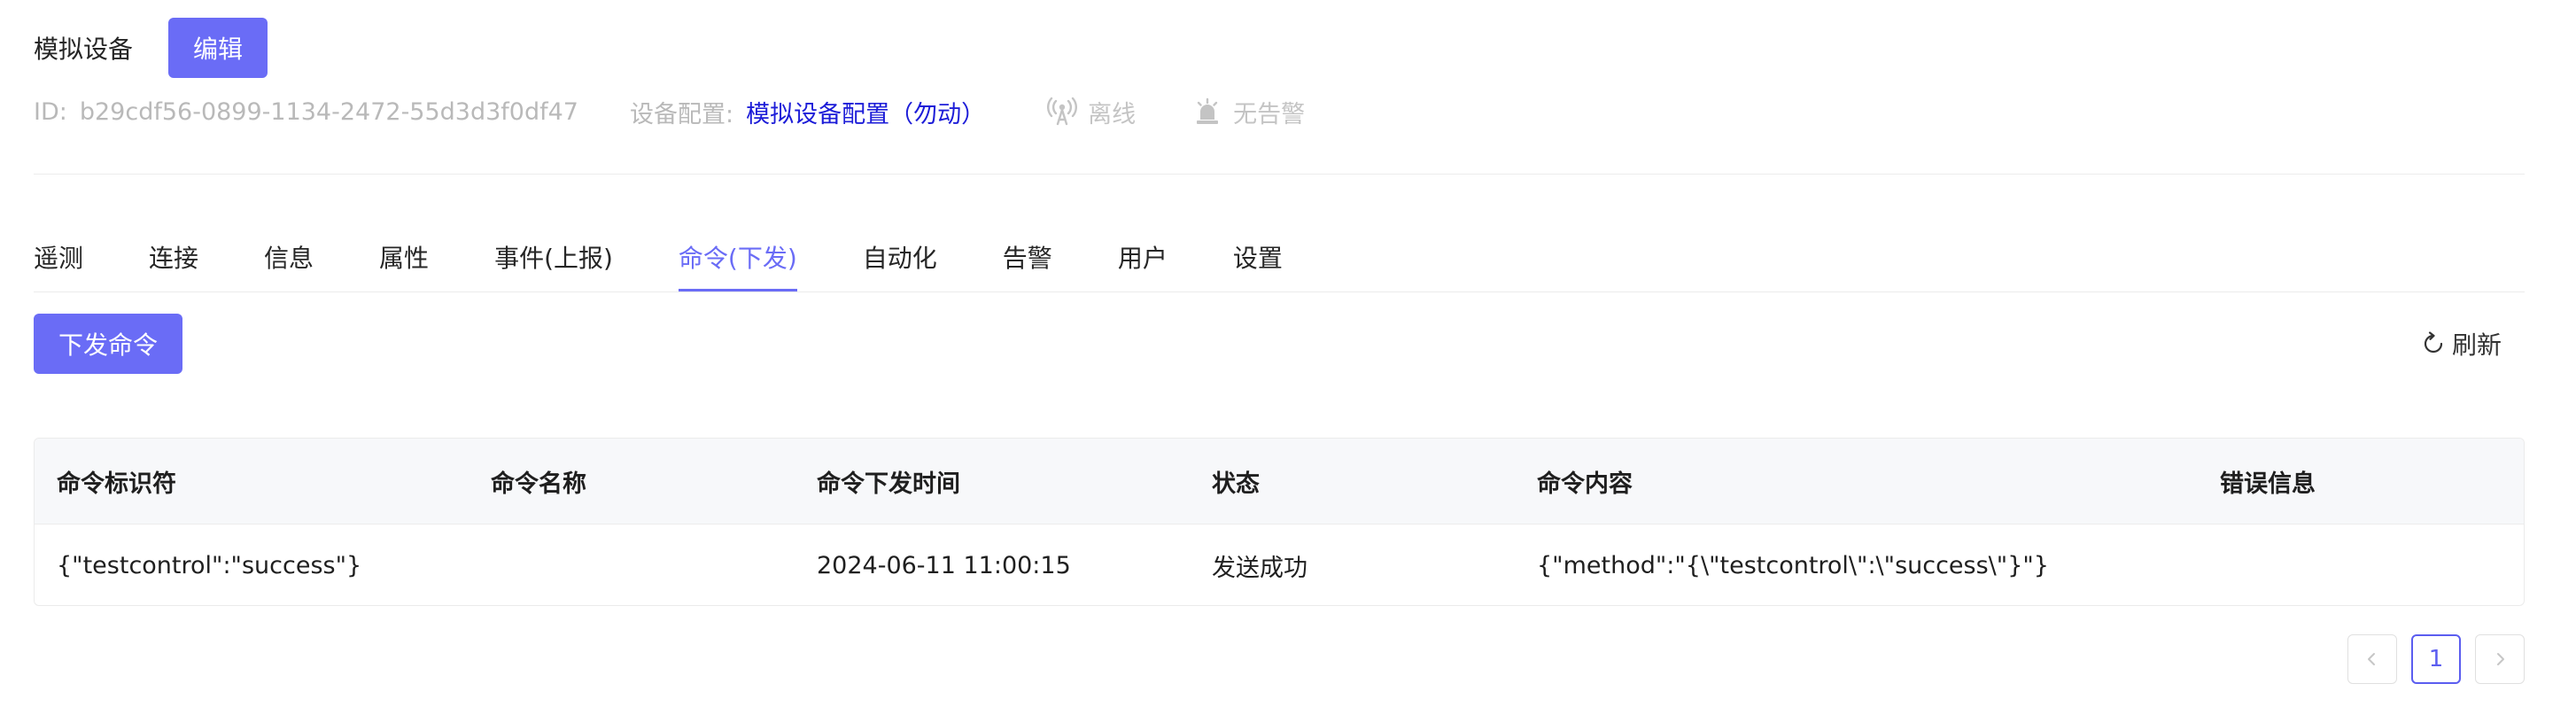 The width and height of the screenshot is (2576, 707). I want to click on table-cell-time: 2024-06-11 11:00:15, so click(944, 565).